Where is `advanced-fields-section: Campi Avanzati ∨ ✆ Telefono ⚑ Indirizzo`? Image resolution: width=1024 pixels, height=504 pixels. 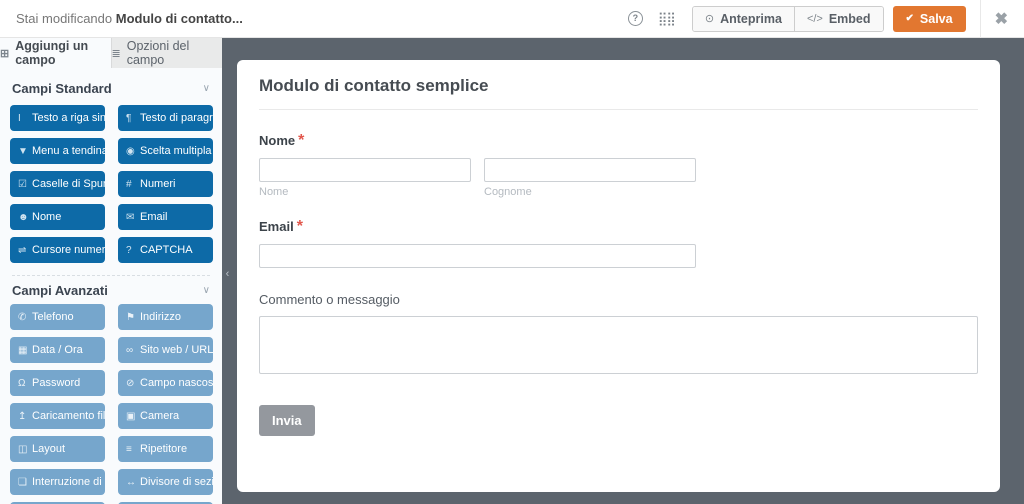
advanced-fields-section: Campi Avanzati ∨ ✆ Telefono ⚑ Indirizzo is located at coordinates (111, 393).